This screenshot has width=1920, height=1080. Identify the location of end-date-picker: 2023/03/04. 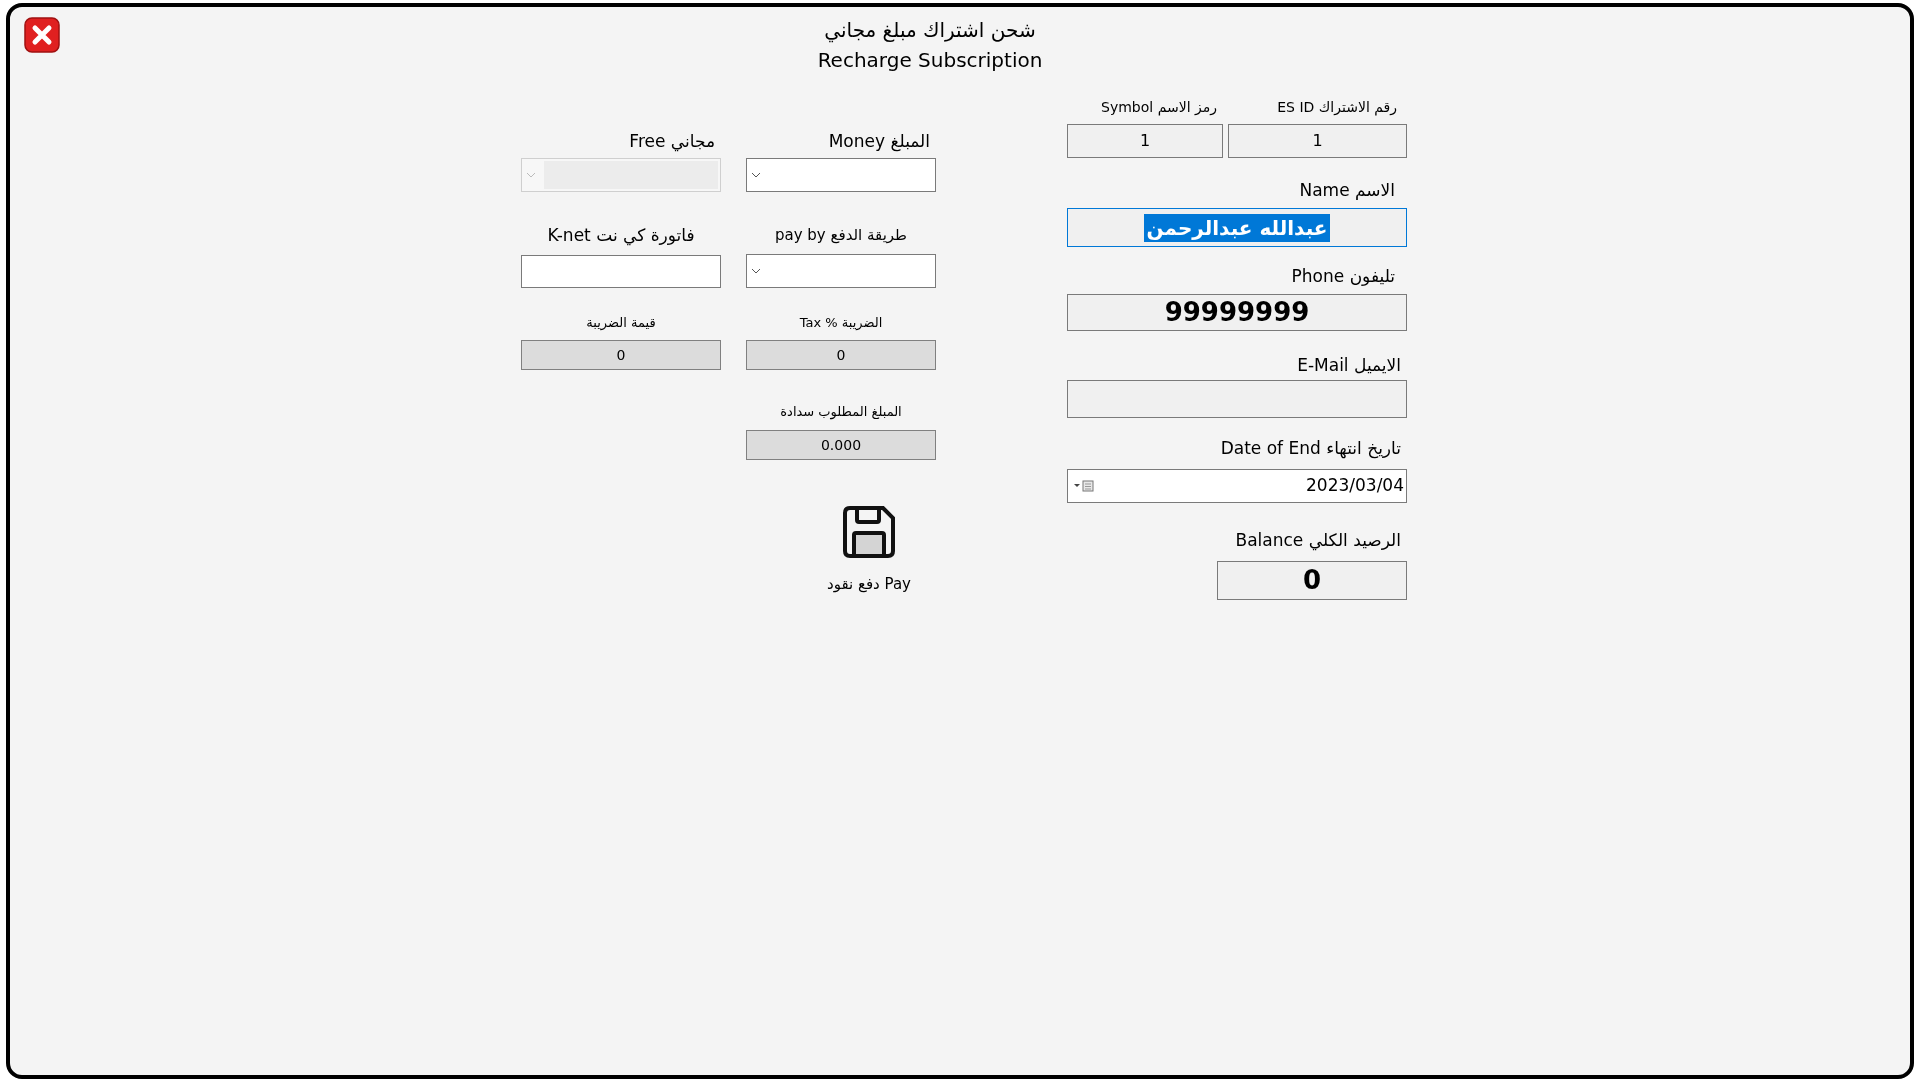
(1237, 486).